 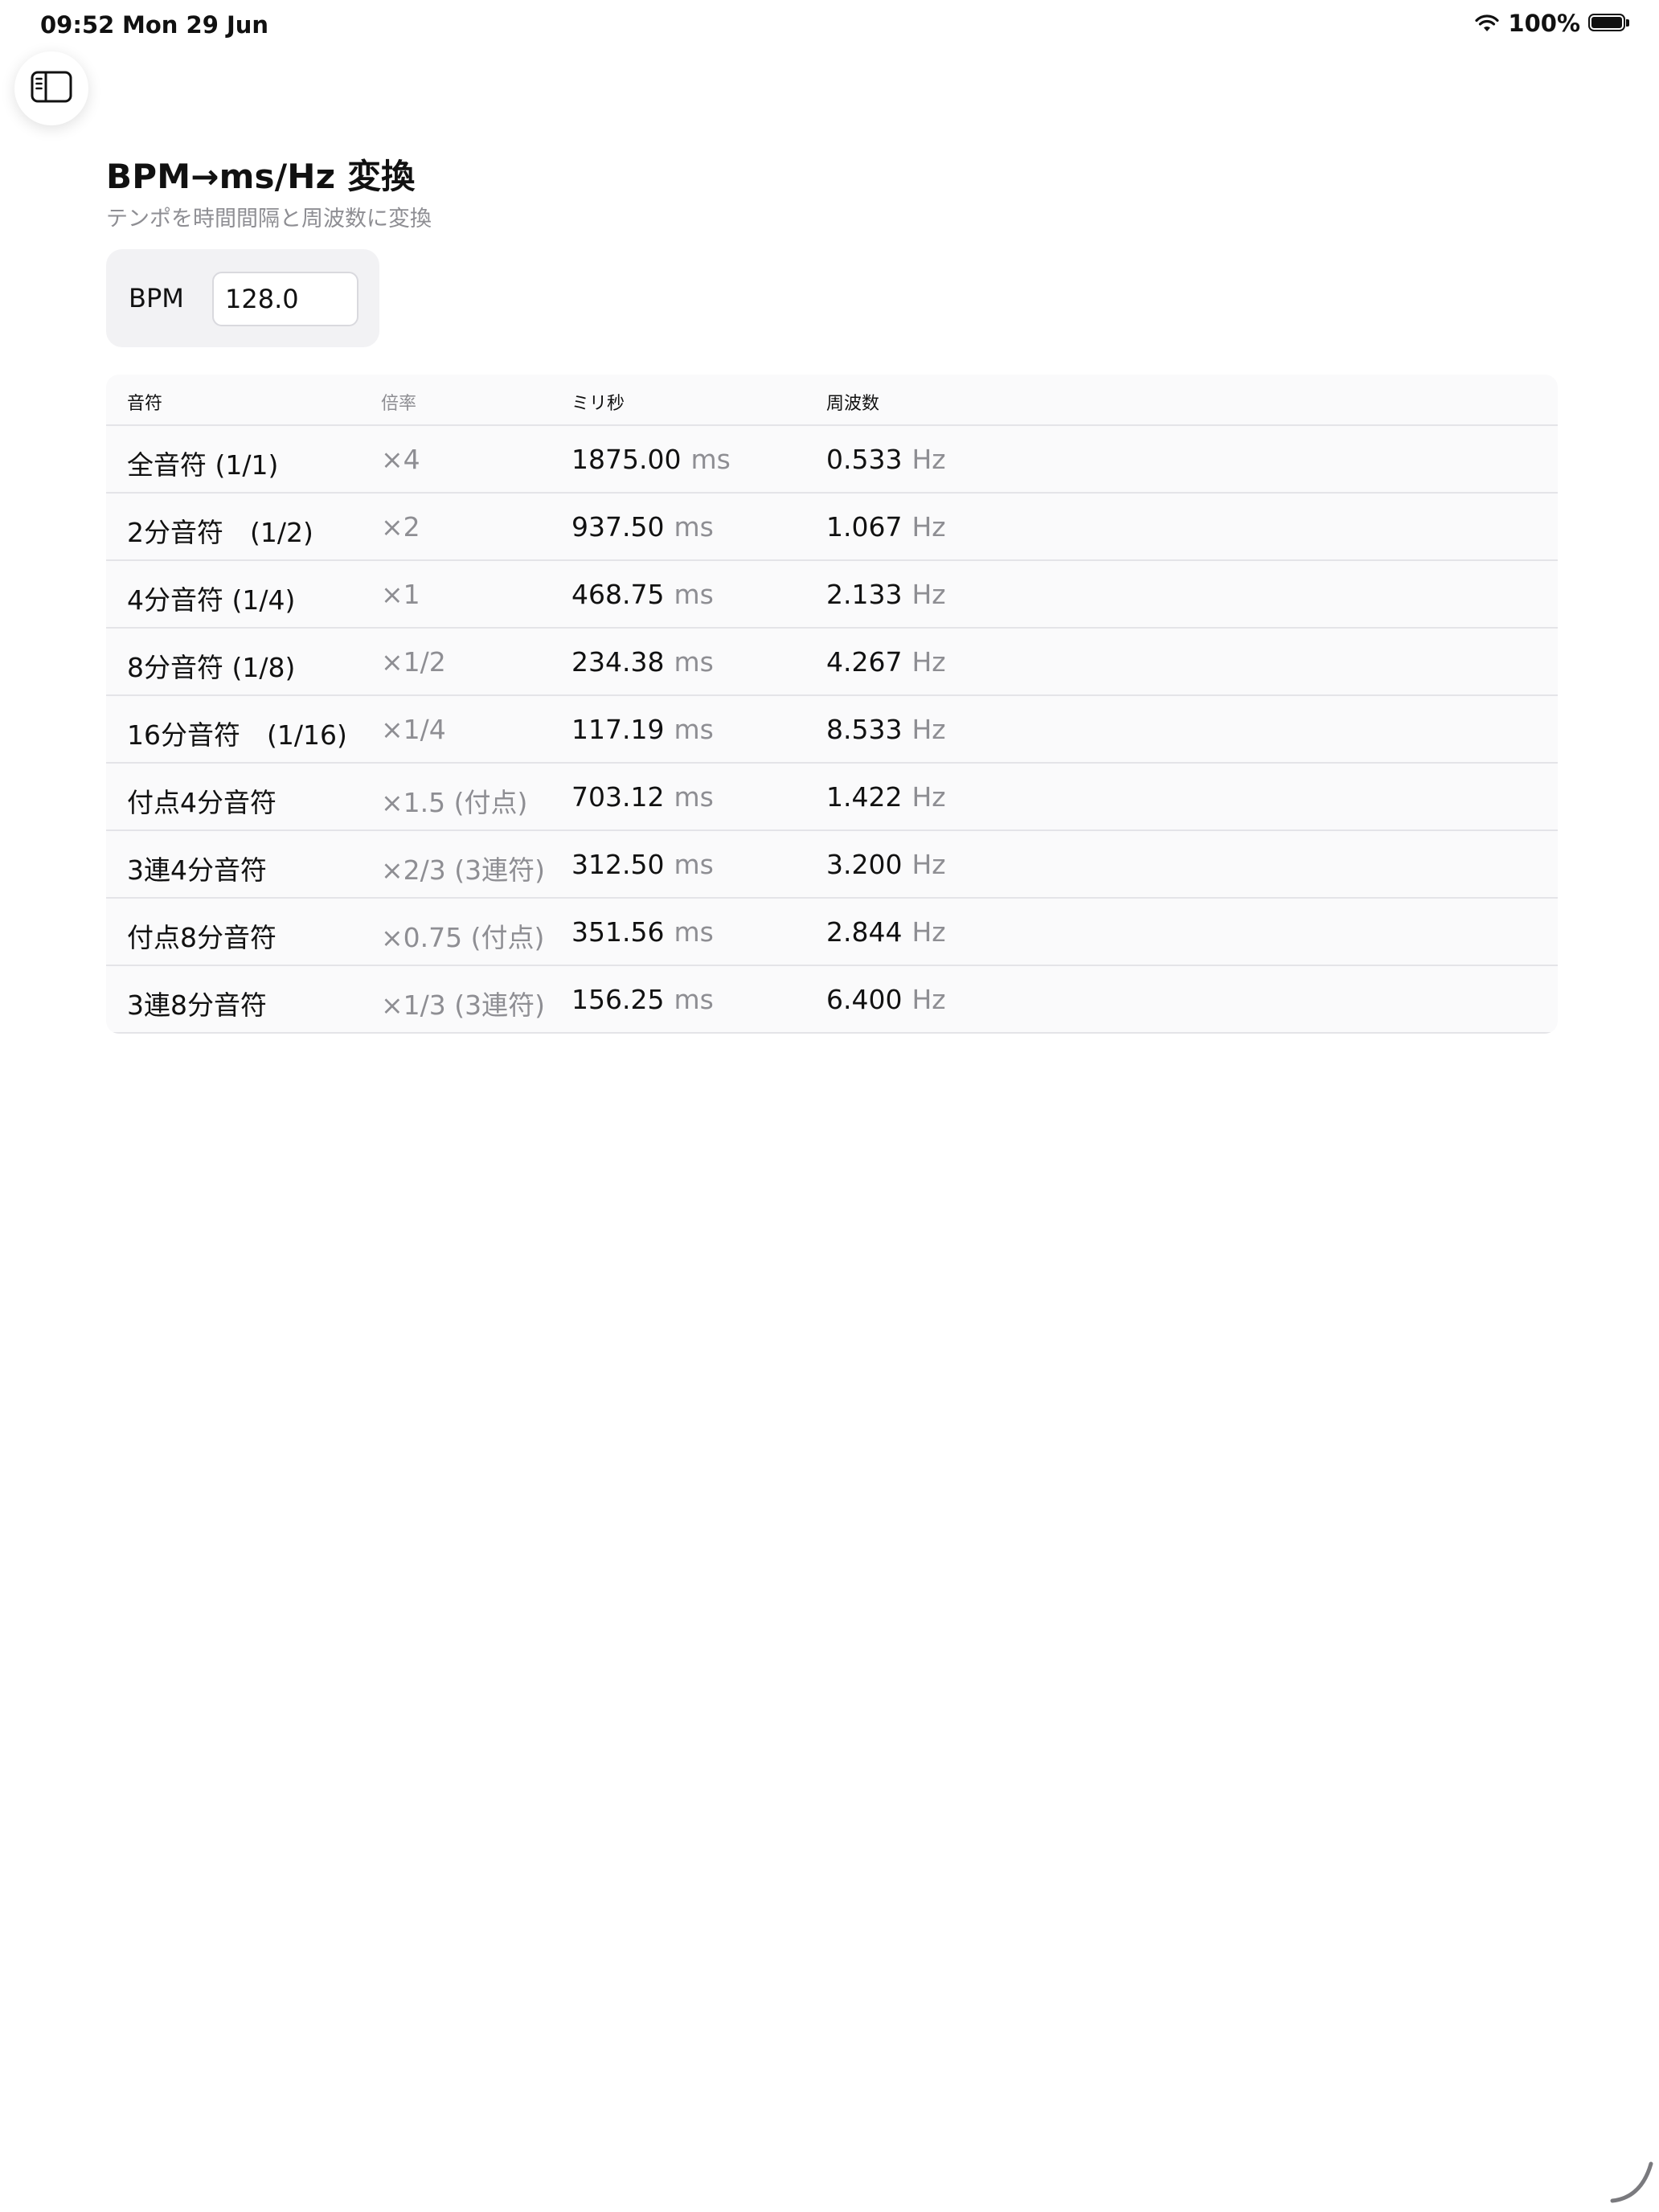 I want to click on table-row: 3連4分音符 ×2/3 (3連符) 312.50 ms 3.200 Hz, so click(x=832, y=865).